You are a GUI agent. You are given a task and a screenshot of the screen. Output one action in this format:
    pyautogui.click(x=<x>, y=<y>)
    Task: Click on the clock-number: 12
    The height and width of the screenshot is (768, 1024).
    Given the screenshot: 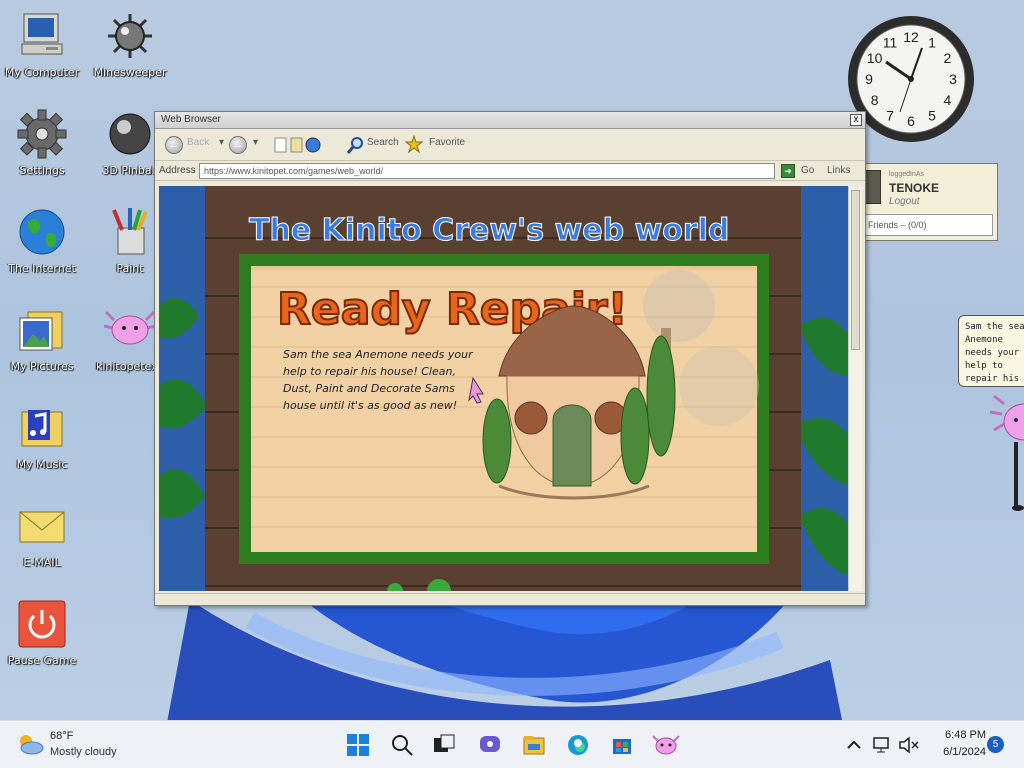 What is the action you would take?
    pyautogui.click(x=911, y=37)
    